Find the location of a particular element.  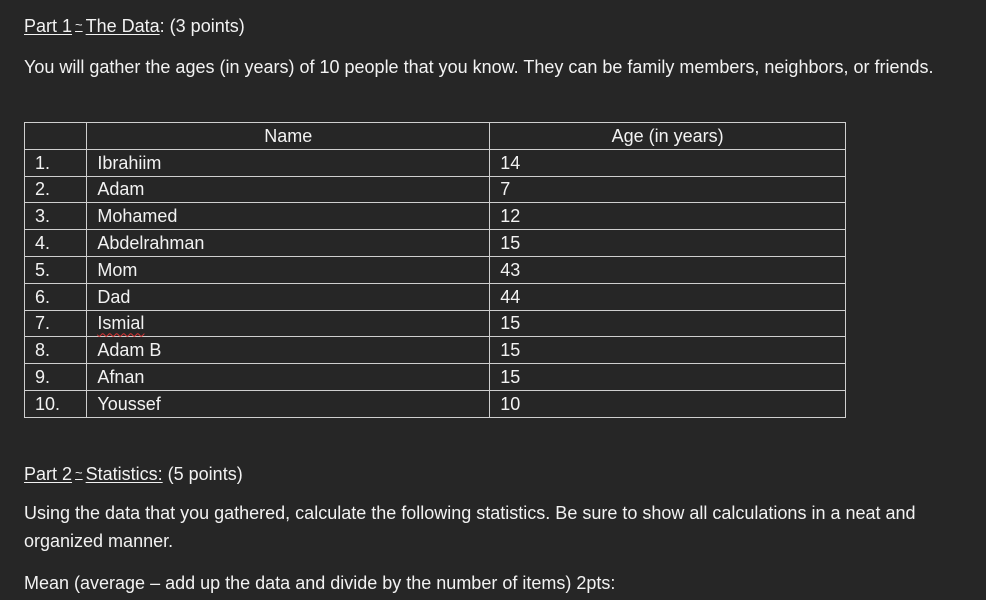

row-age: 10 is located at coordinates (667, 403).